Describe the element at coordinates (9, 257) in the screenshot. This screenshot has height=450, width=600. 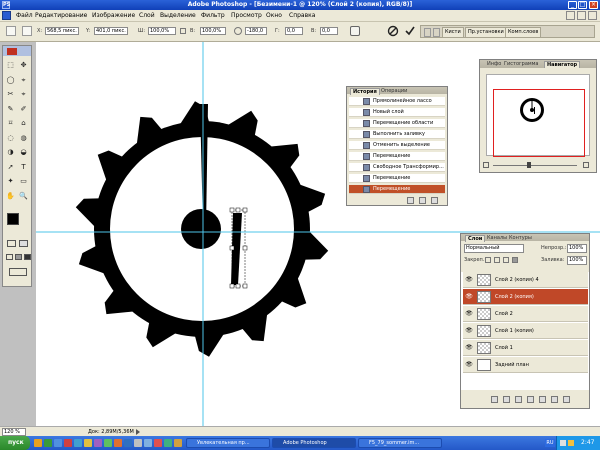
I see `screen-mode-std-button` at that location.